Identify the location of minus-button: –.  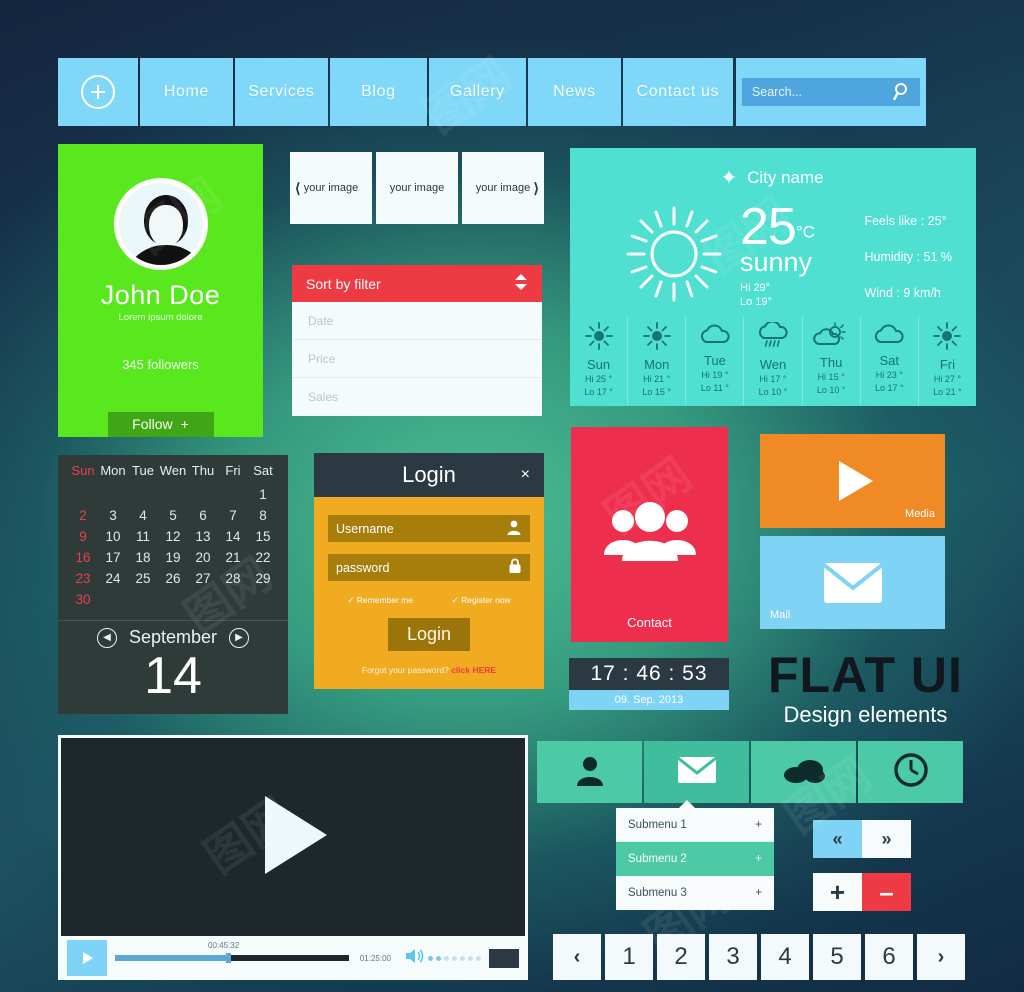
(886, 892).